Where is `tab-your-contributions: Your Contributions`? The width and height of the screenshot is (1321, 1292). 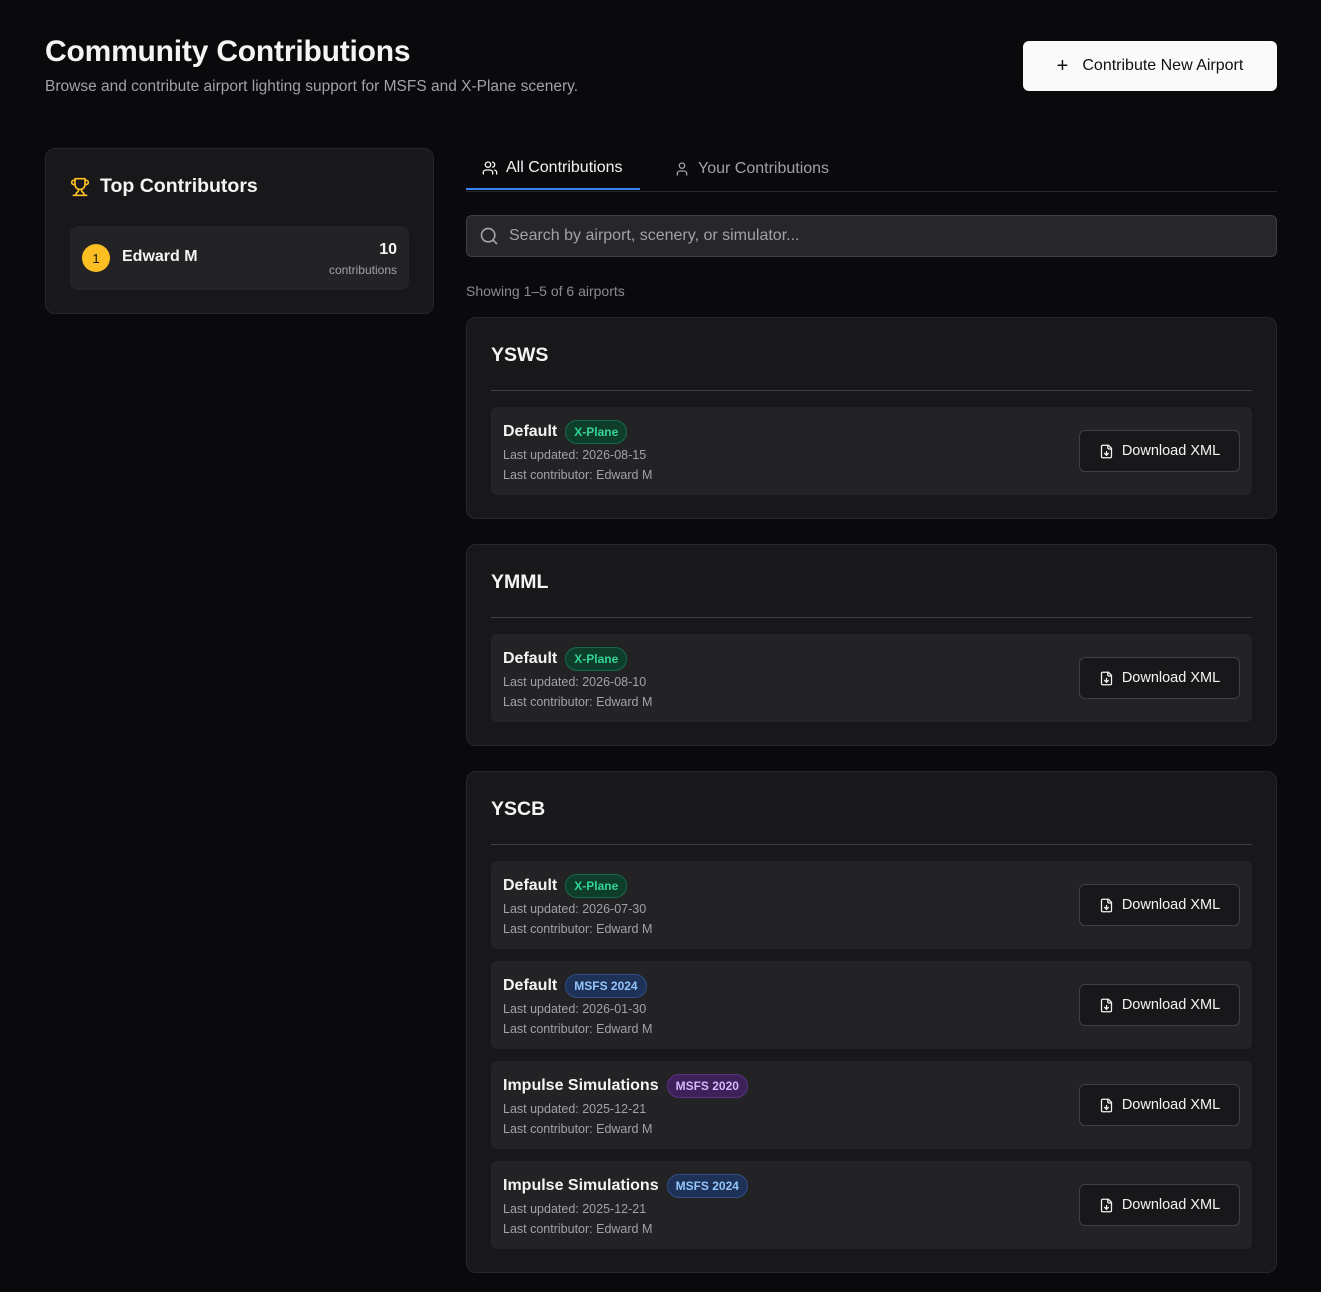
tab-your-contributions: Your Contributions is located at coordinates (751, 169).